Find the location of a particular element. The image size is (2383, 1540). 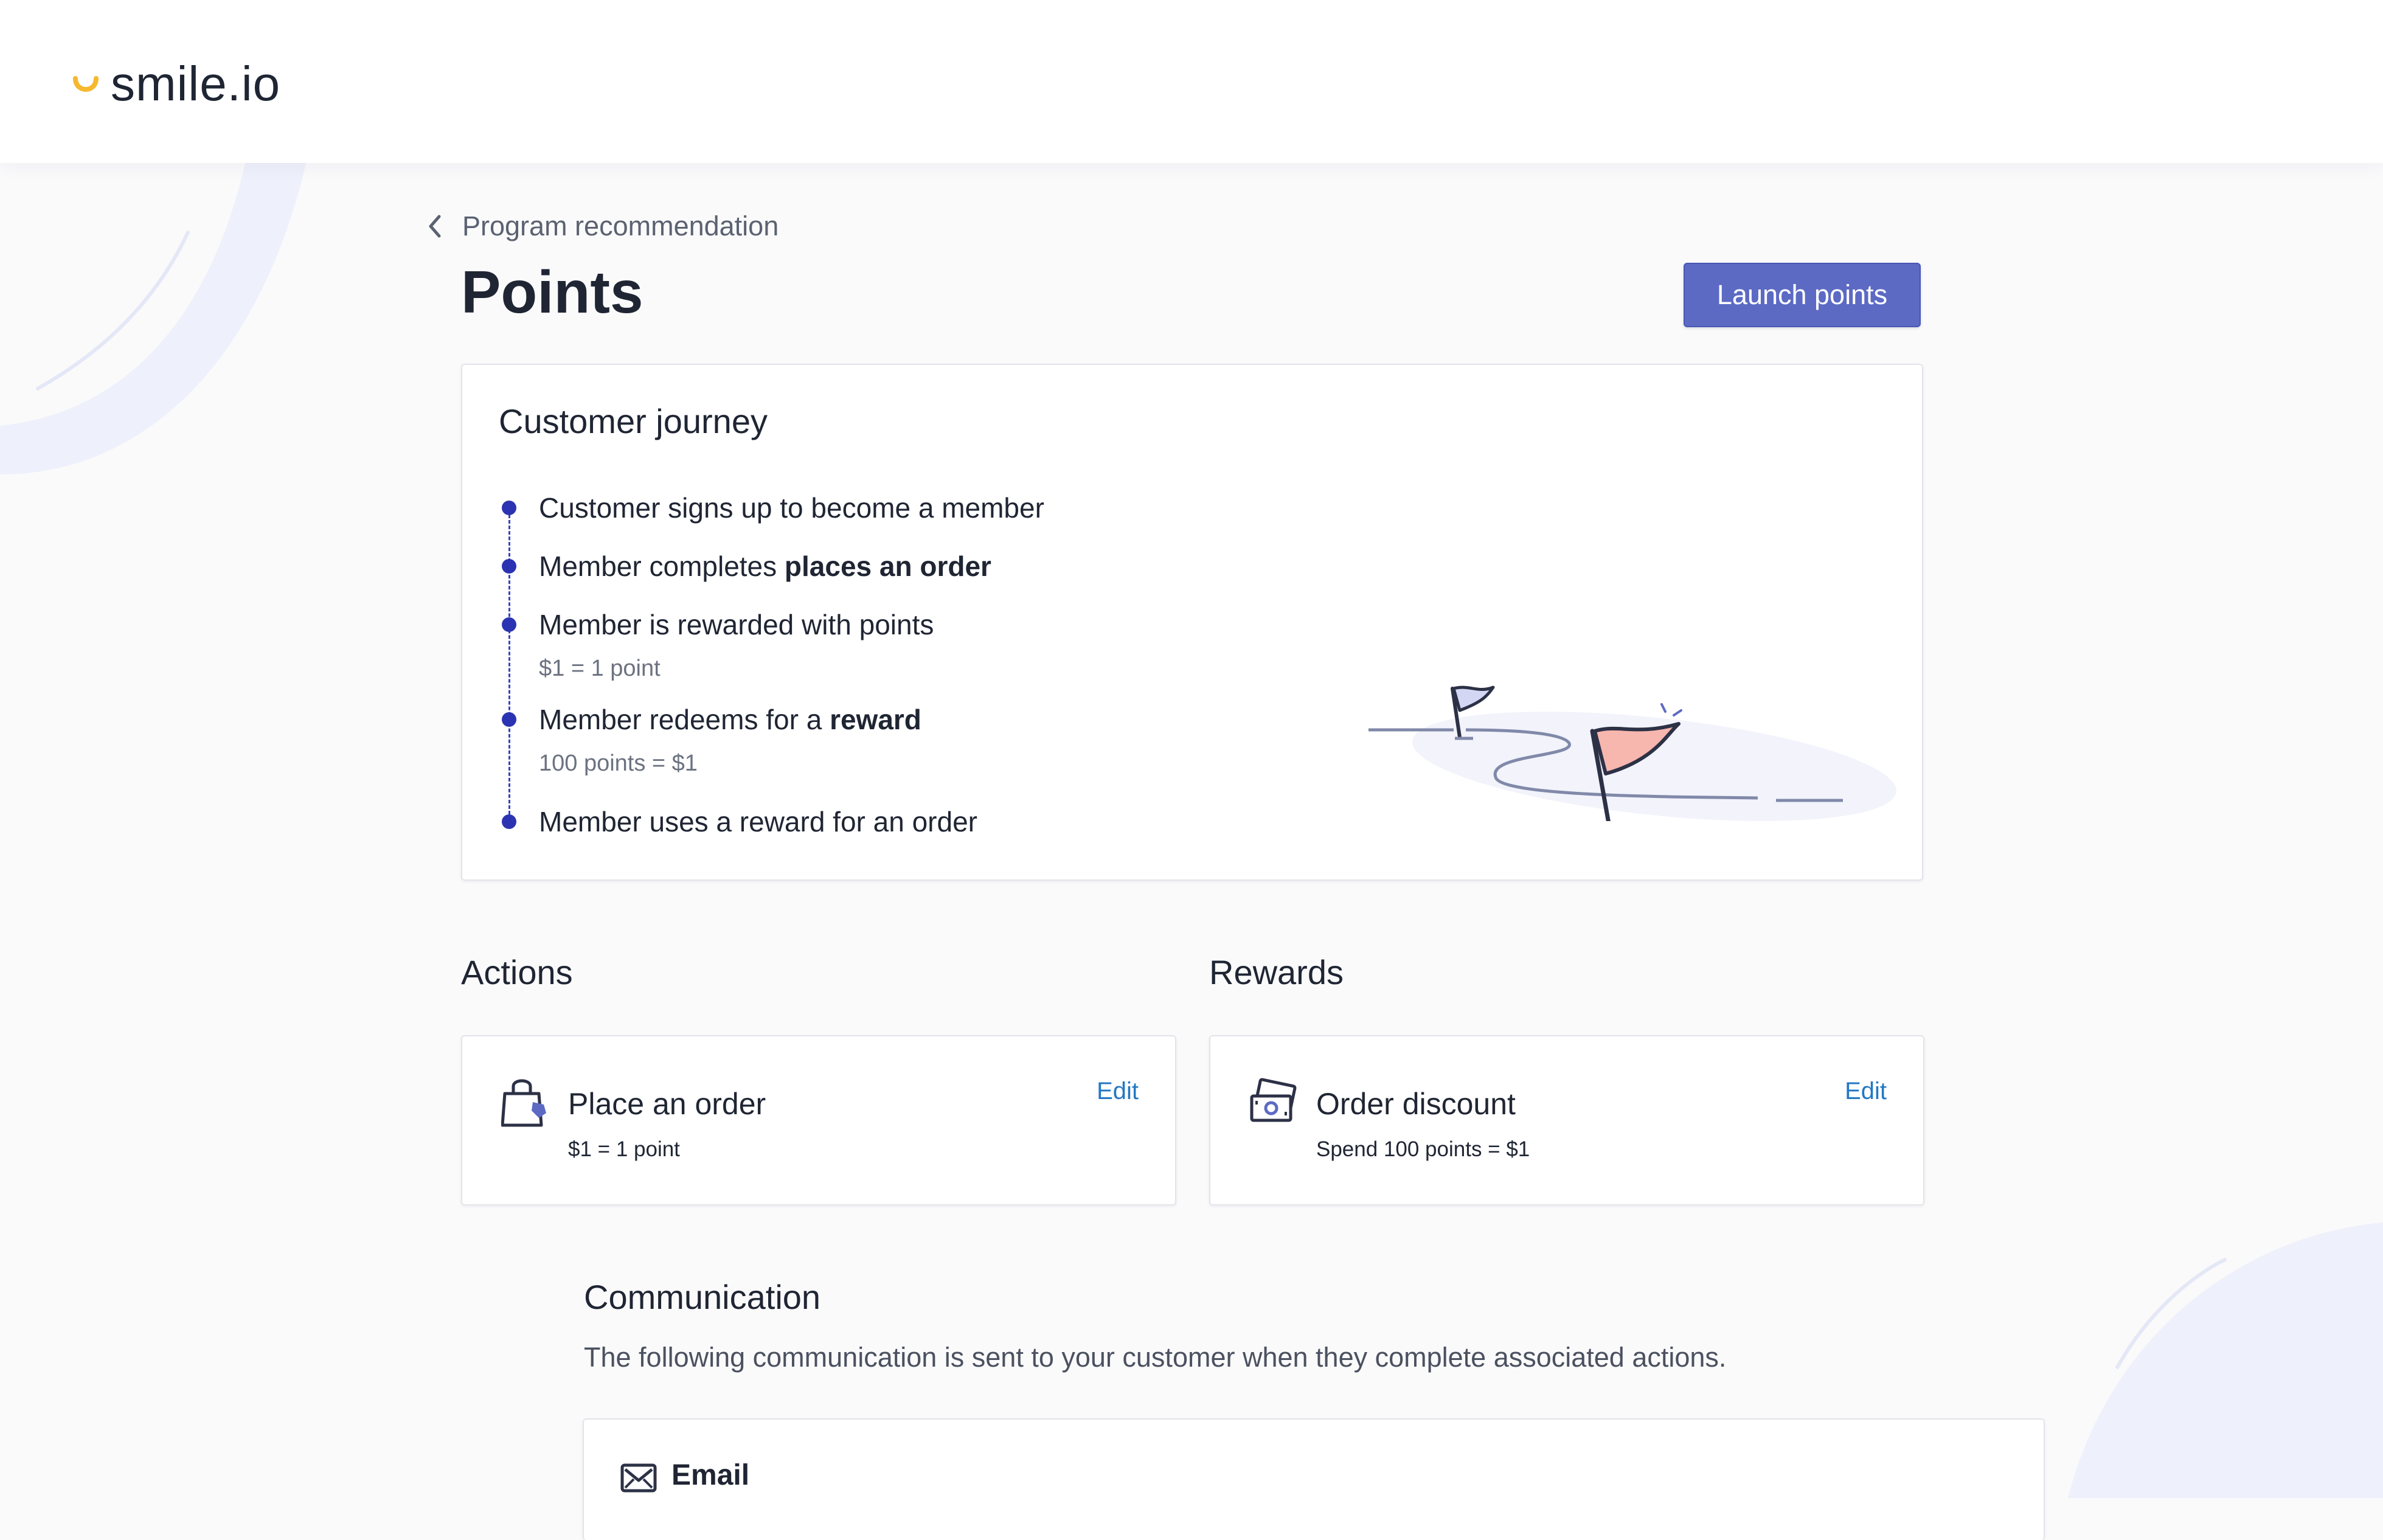

journey-step-text: Member is rewarded with points is located at coordinates (737, 624).